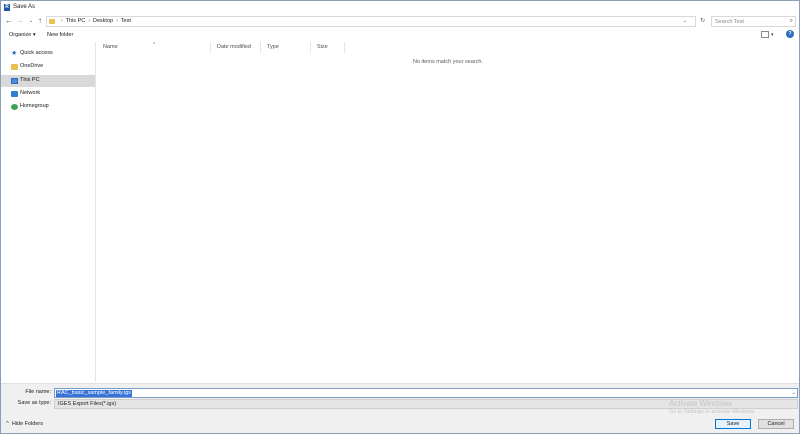 Image resolution: width=800 pixels, height=434 pixels. What do you see at coordinates (328, 47) in the screenshot?
I see `column-header-size: Size` at bounding box center [328, 47].